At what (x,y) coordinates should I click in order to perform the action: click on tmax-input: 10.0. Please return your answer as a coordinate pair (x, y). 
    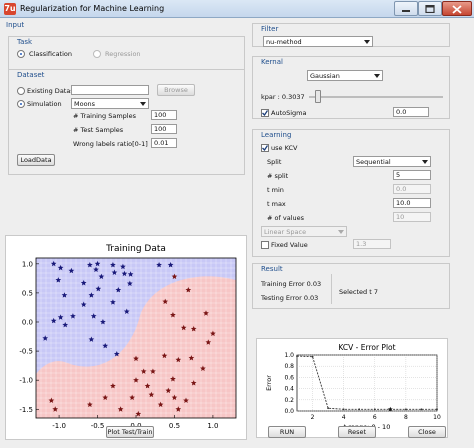
    Looking at the image, I should click on (412, 203).